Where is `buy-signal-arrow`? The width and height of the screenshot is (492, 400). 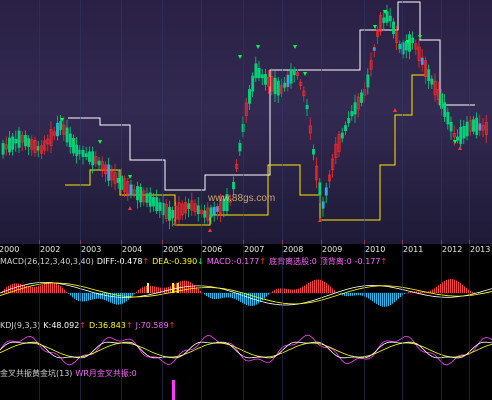 buy-signal-arrow is located at coordinates (295, 47).